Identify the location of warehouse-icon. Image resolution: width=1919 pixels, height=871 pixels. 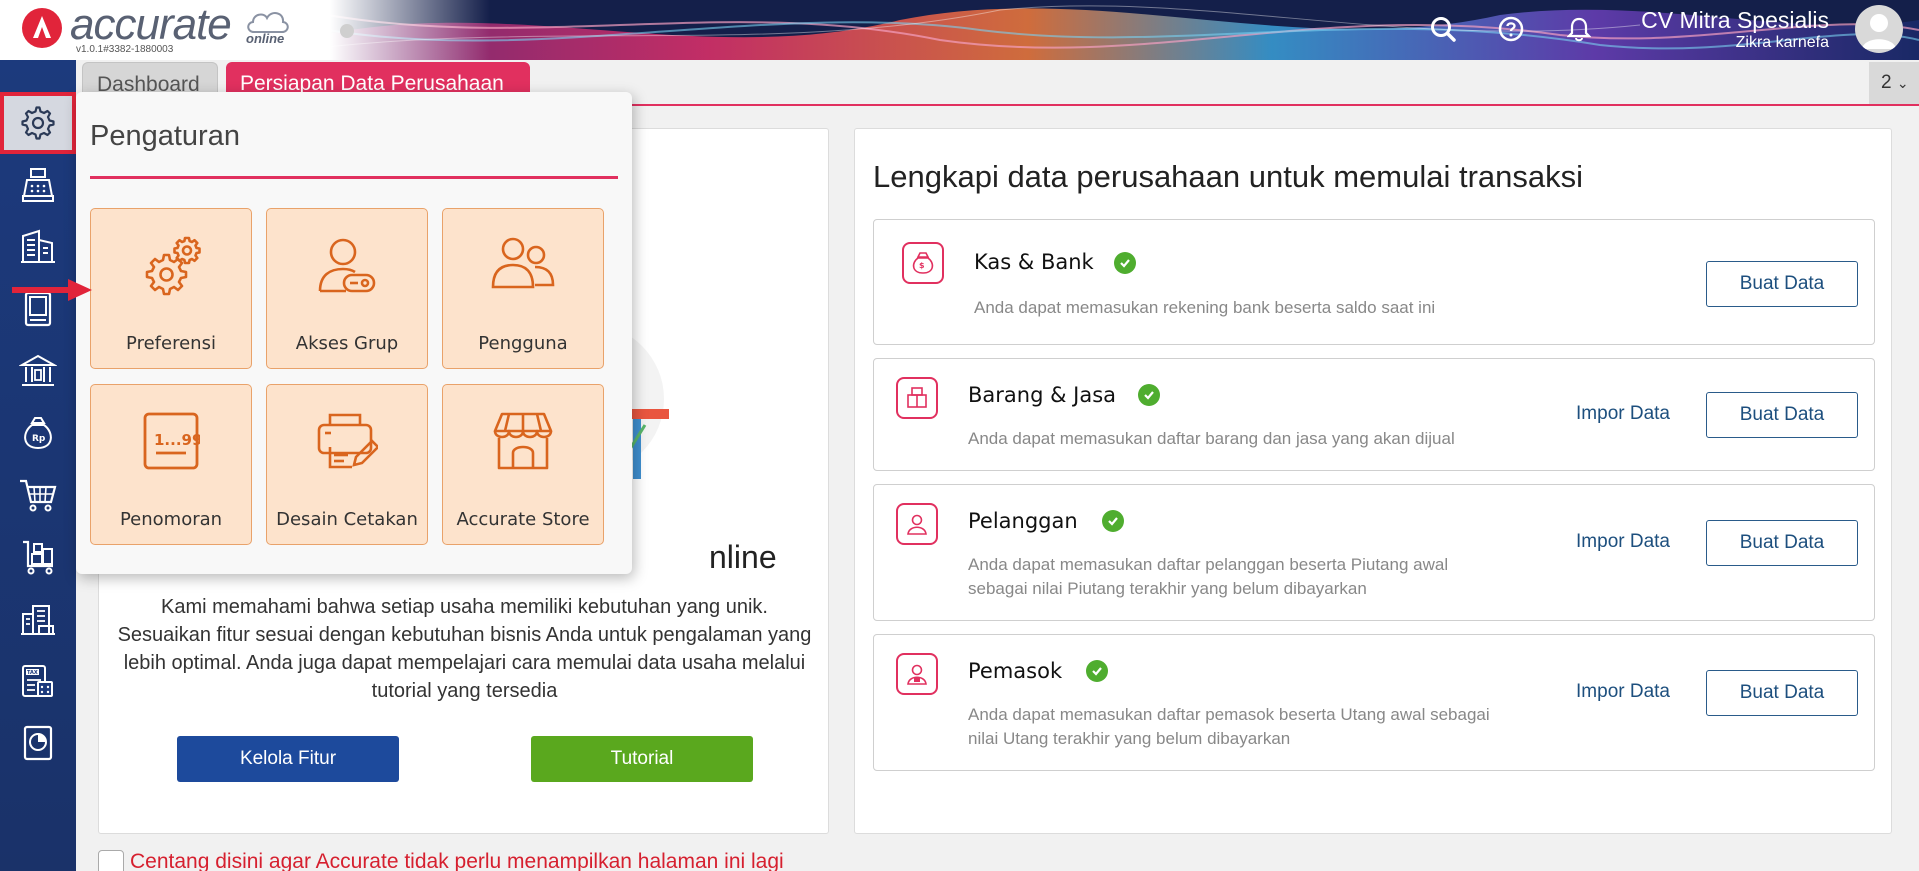
(38, 620).